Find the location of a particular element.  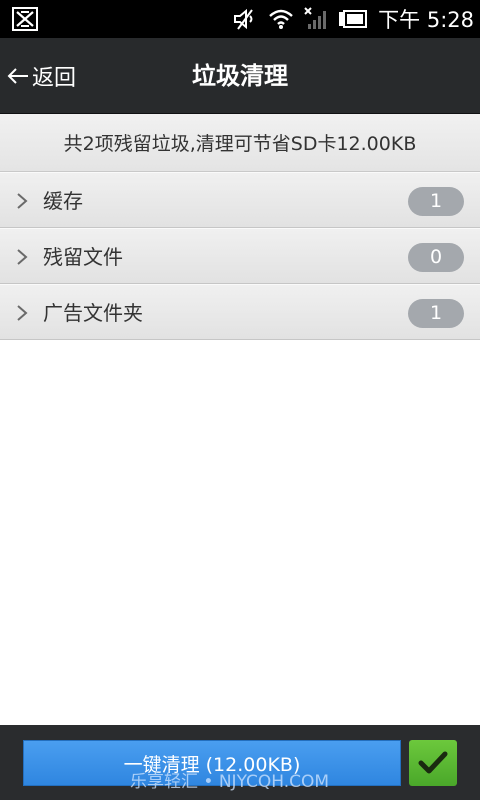

status-time: 下午 5:28 is located at coordinates (426, 20).